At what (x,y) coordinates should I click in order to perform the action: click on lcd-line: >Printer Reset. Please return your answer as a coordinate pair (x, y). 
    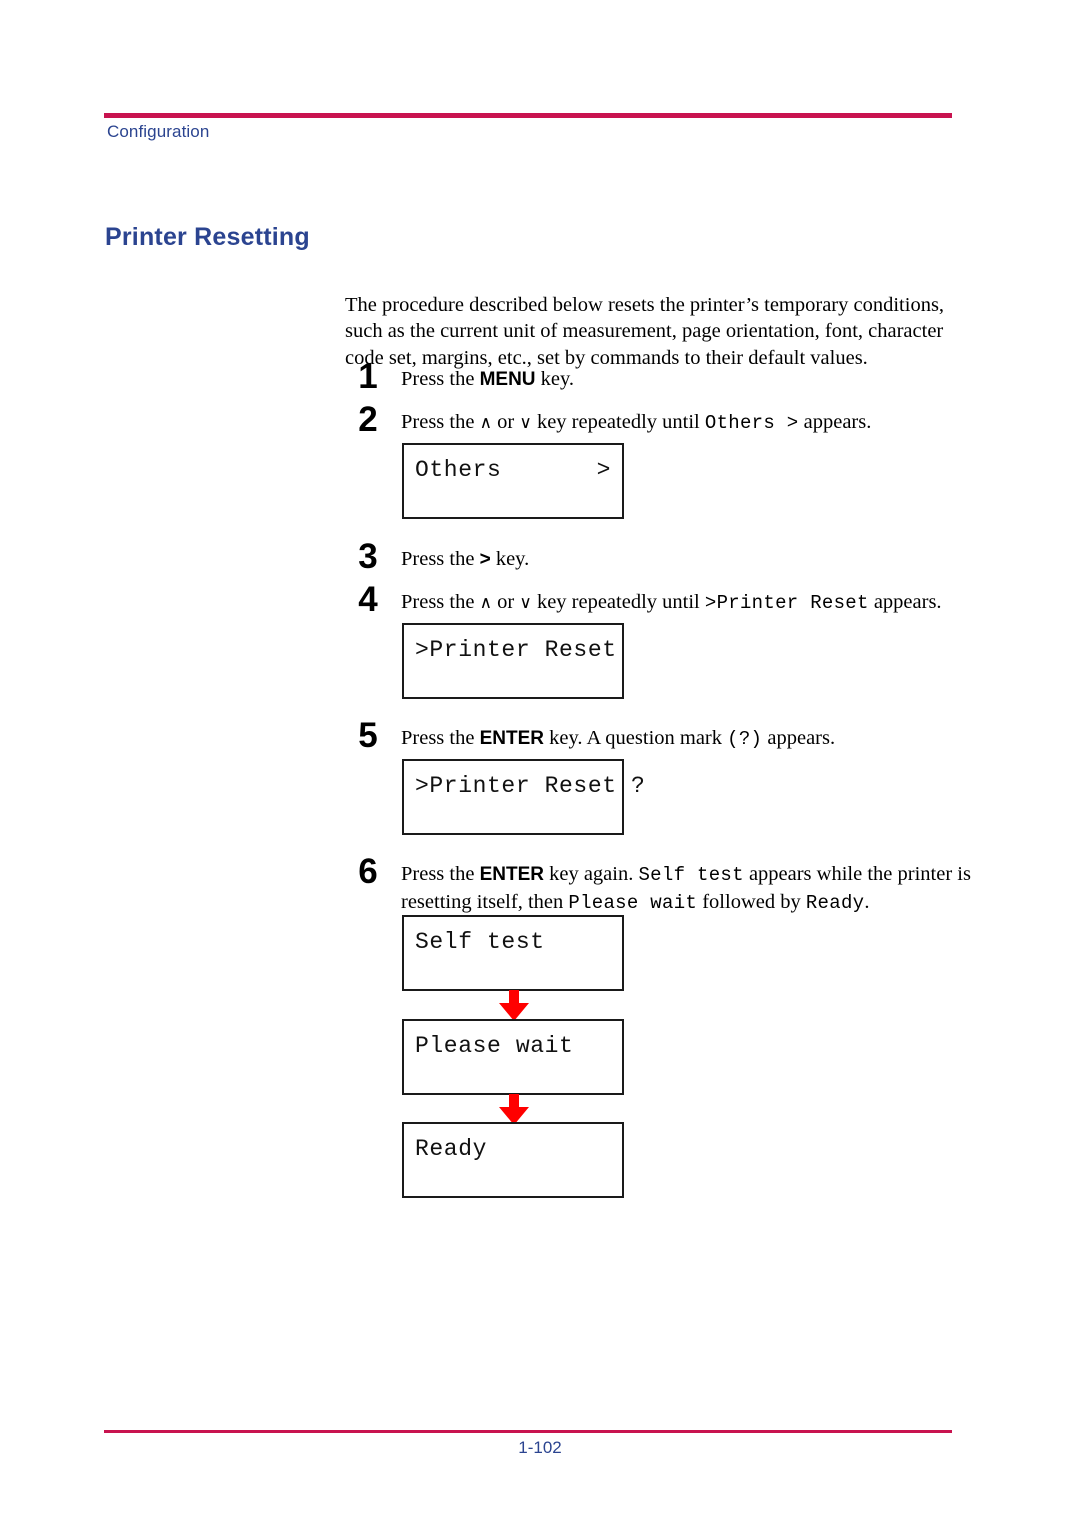
    Looking at the image, I should click on (515, 650).